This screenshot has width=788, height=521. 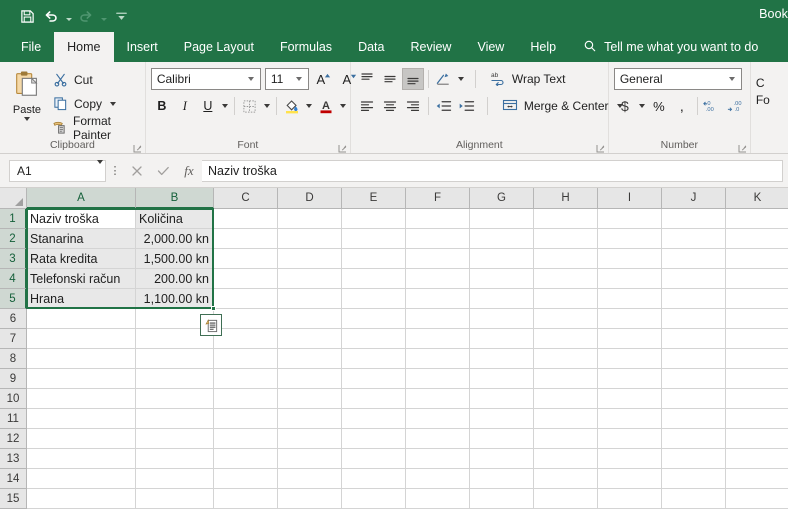 What do you see at coordinates (13, 499) in the screenshot?
I see `row-header-15: 15` at bounding box center [13, 499].